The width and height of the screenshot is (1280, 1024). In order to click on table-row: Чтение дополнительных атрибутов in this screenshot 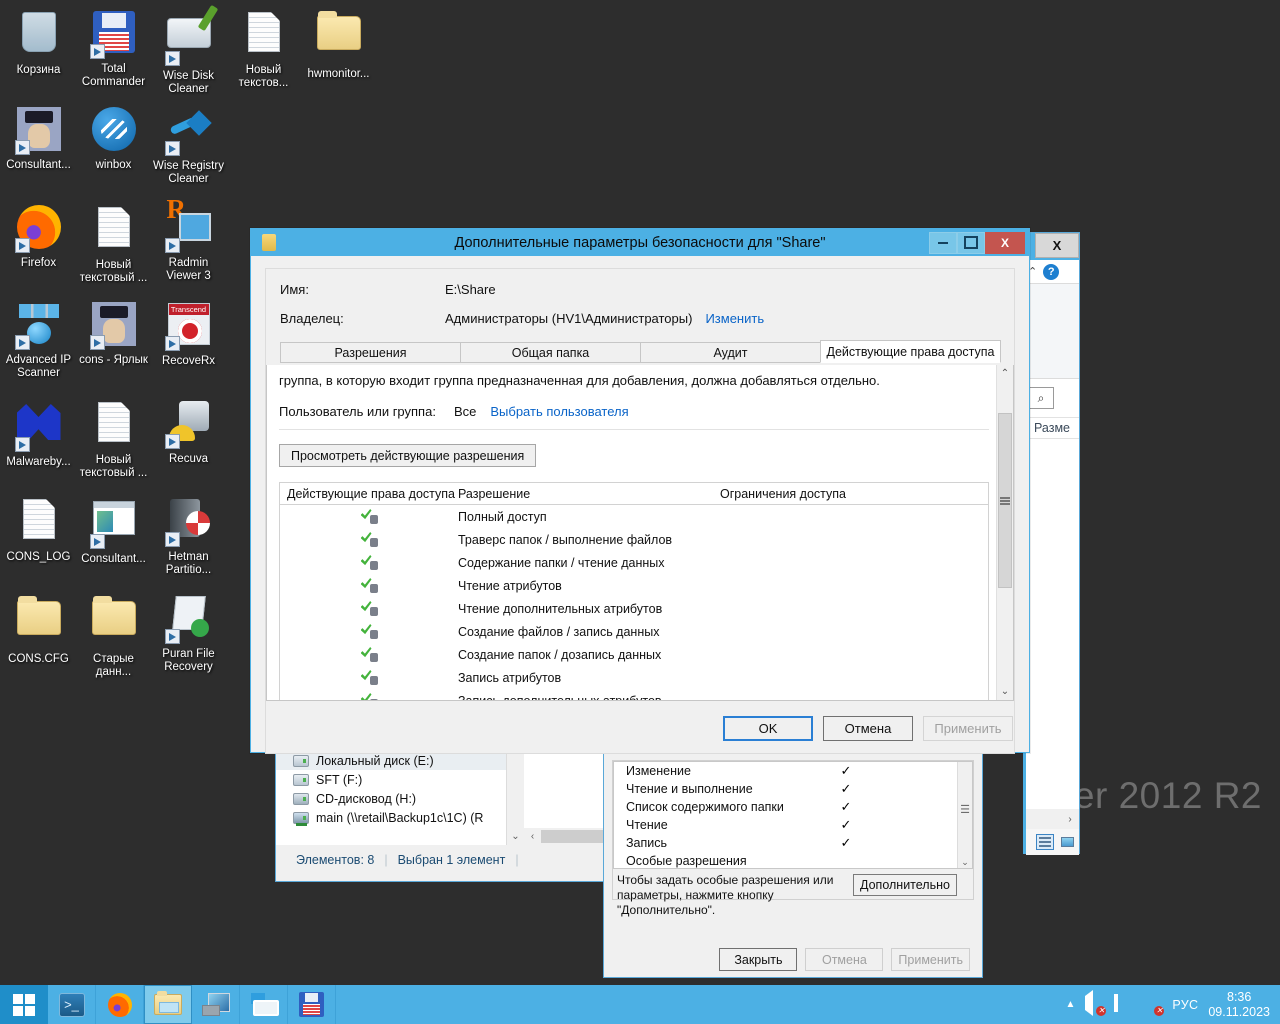, I will do `click(634, 608)`.